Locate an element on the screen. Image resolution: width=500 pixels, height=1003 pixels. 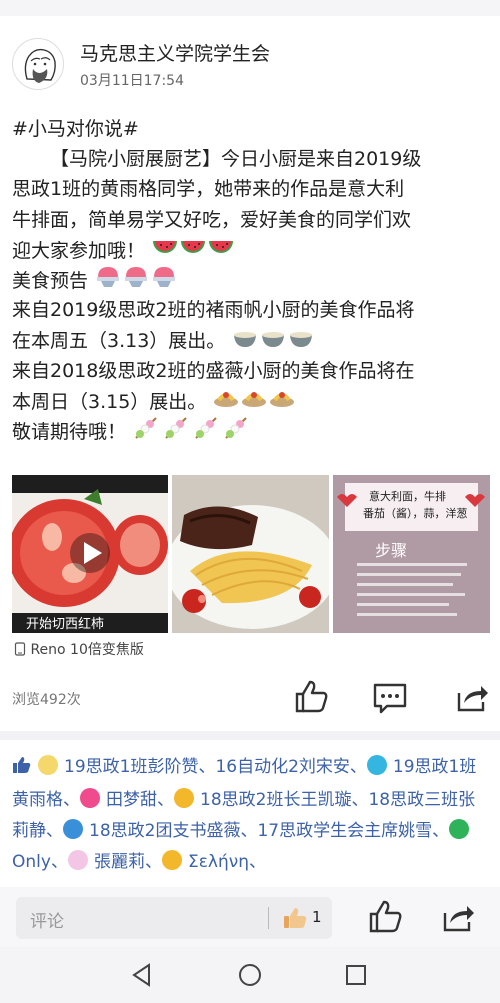
share-button is located at coordinates (471, 697).